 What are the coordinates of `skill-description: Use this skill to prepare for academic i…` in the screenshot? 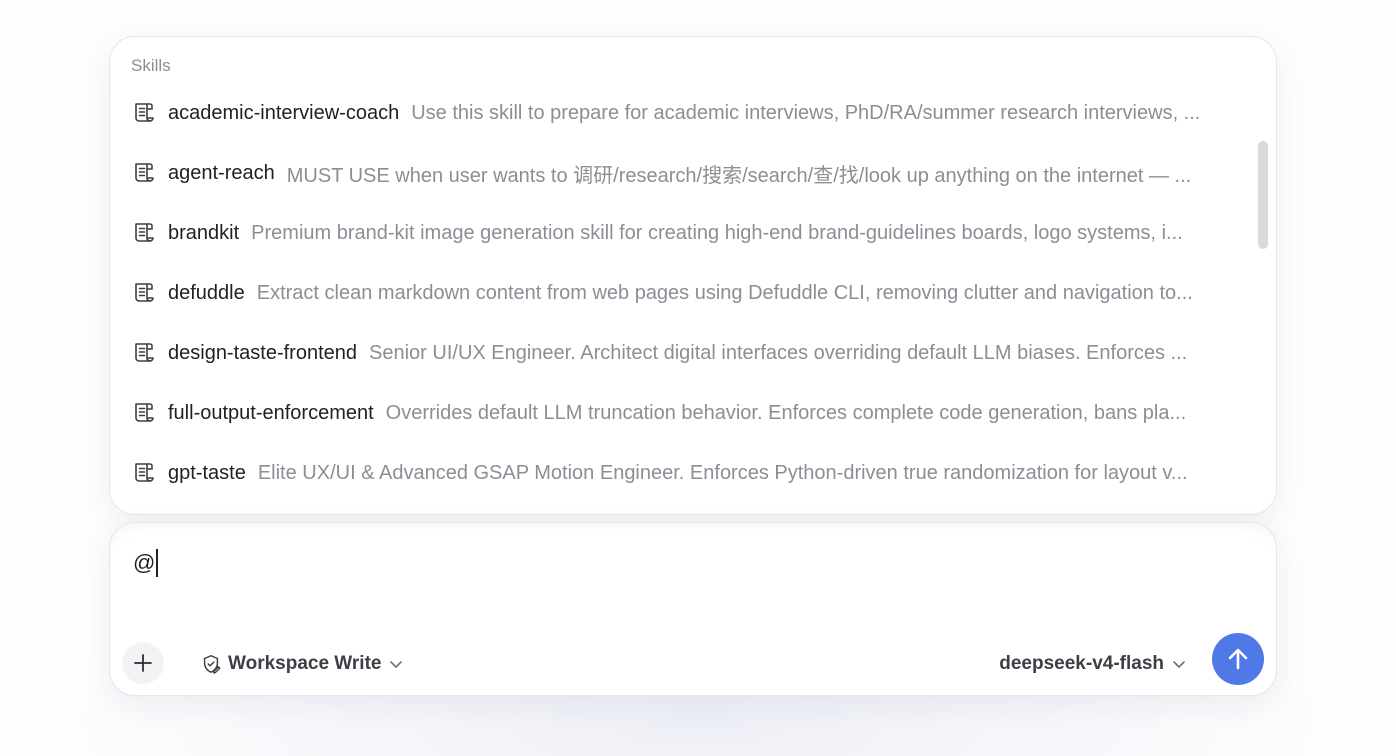 It's located at (806, 112).